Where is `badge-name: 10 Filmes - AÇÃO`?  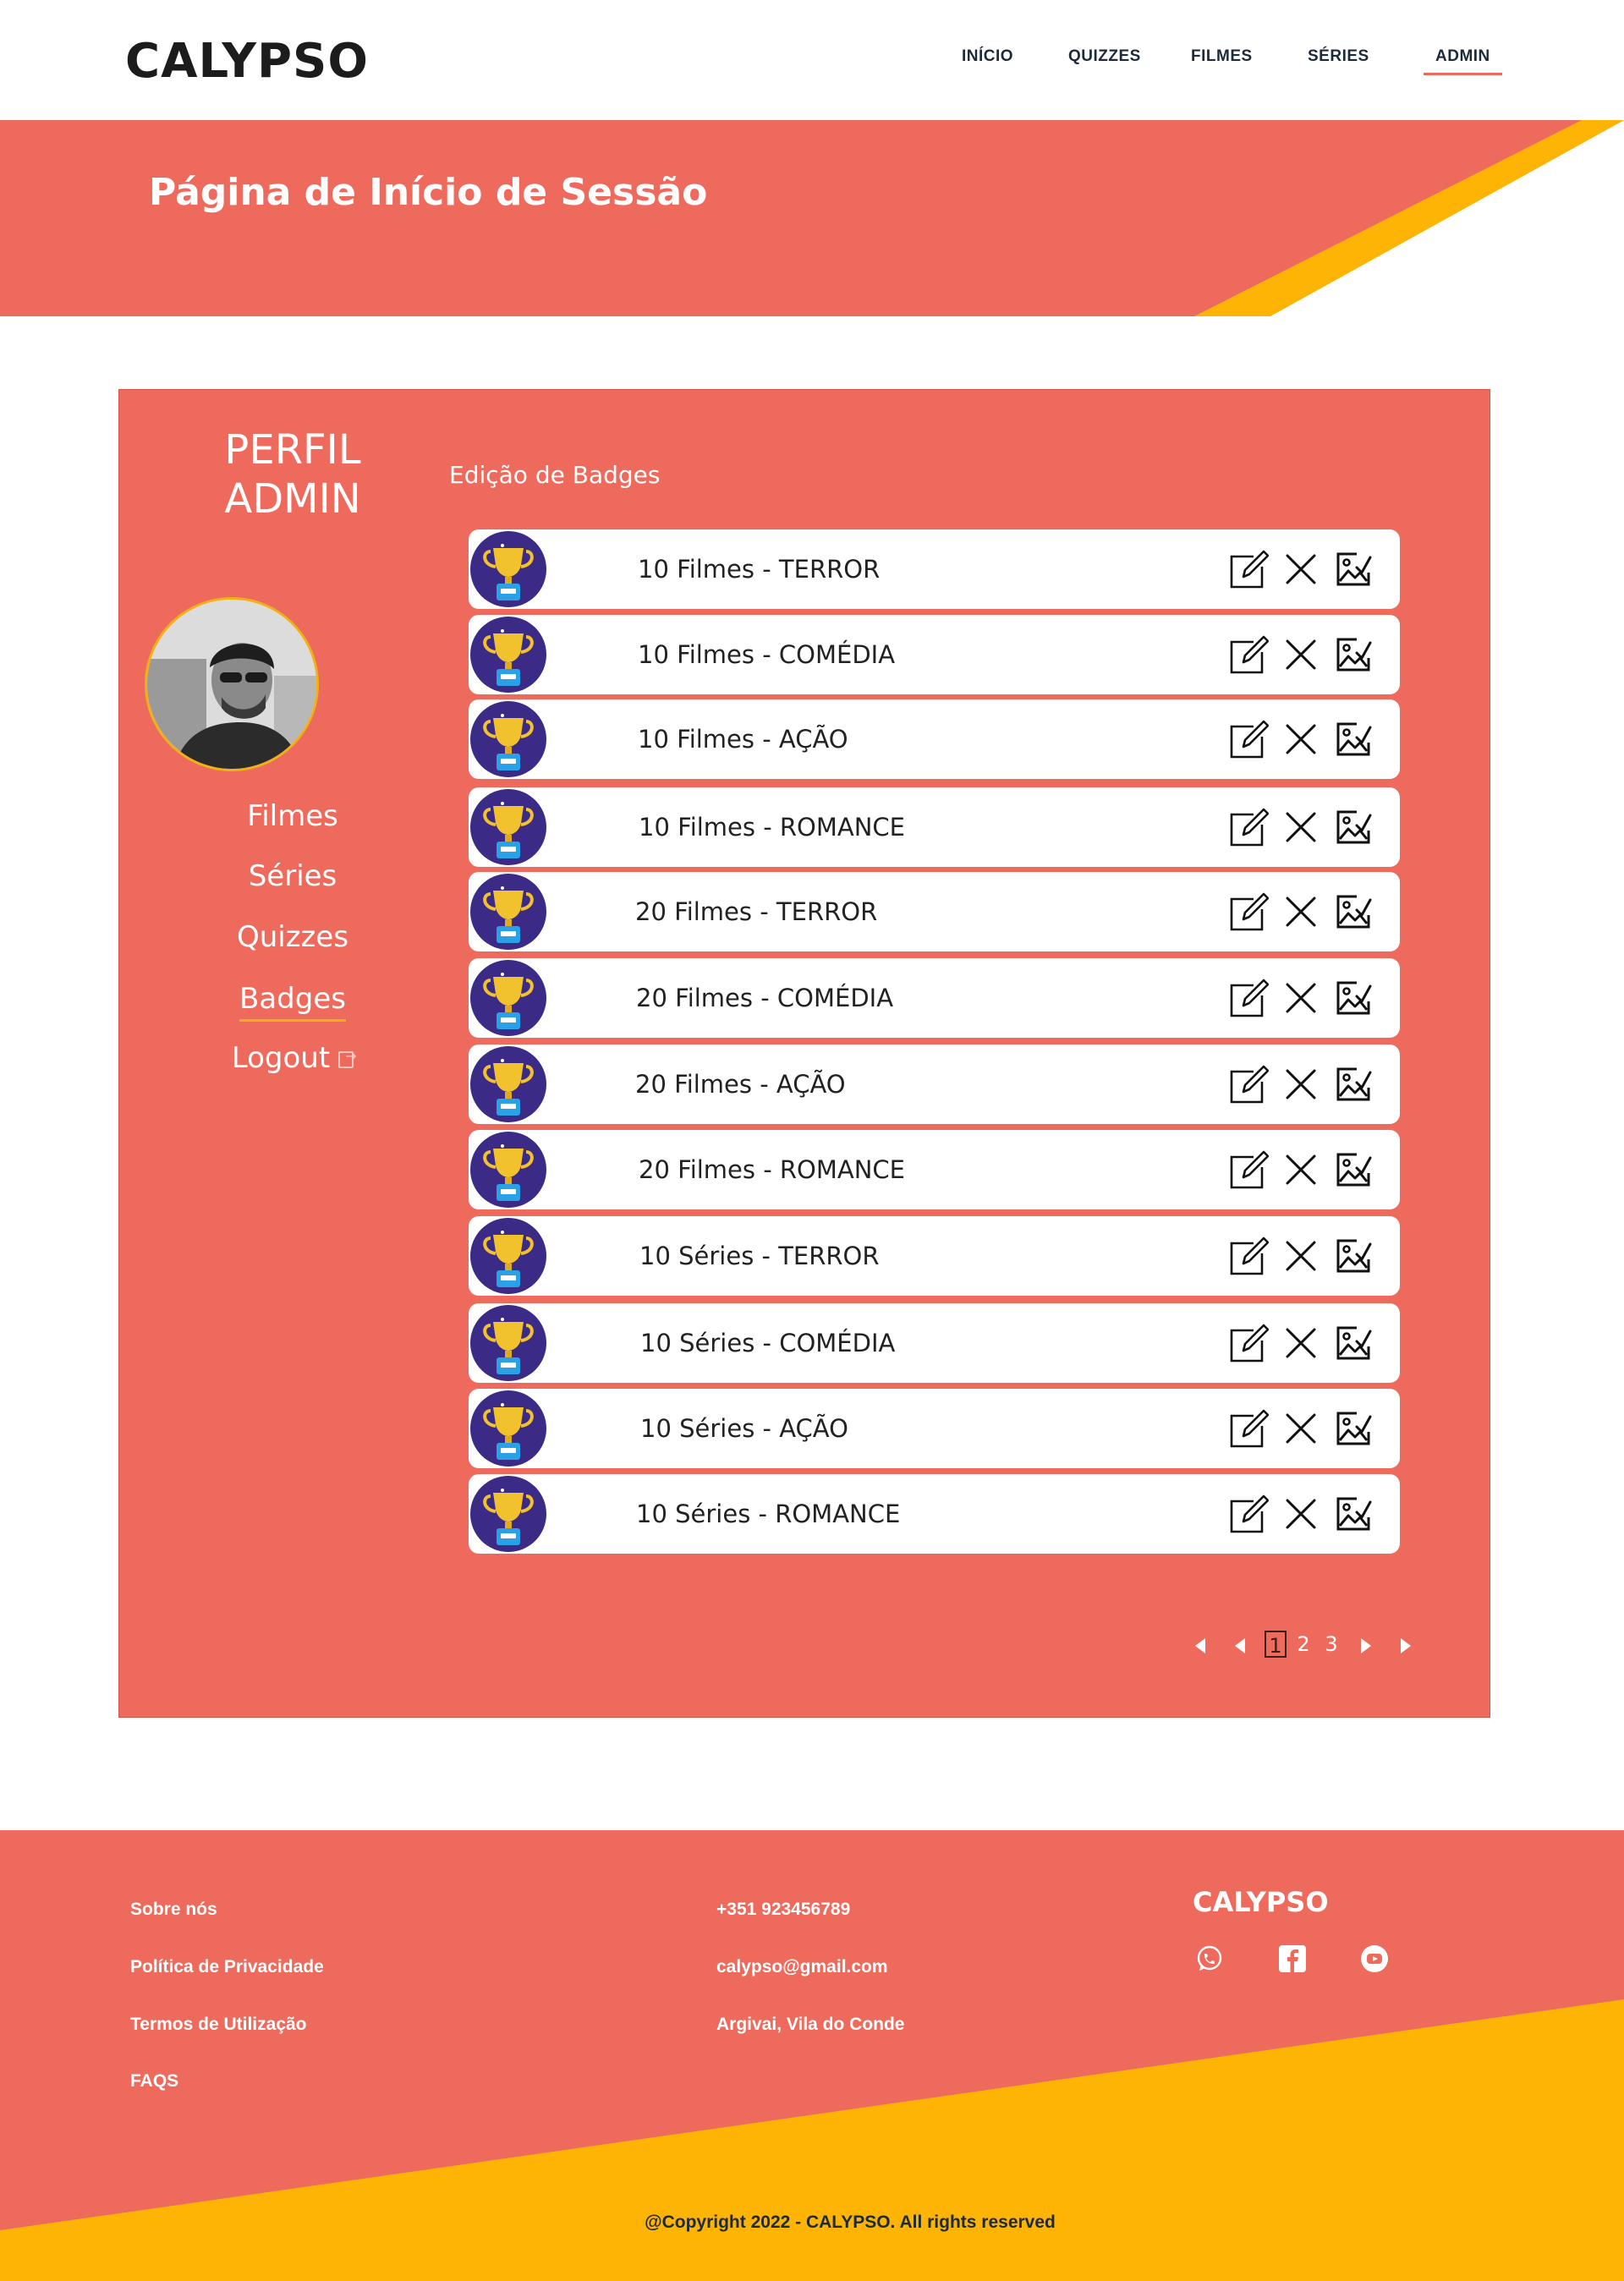
badge-name: 10 Filmes - AÇÃO is located at coordinates (743, 739).